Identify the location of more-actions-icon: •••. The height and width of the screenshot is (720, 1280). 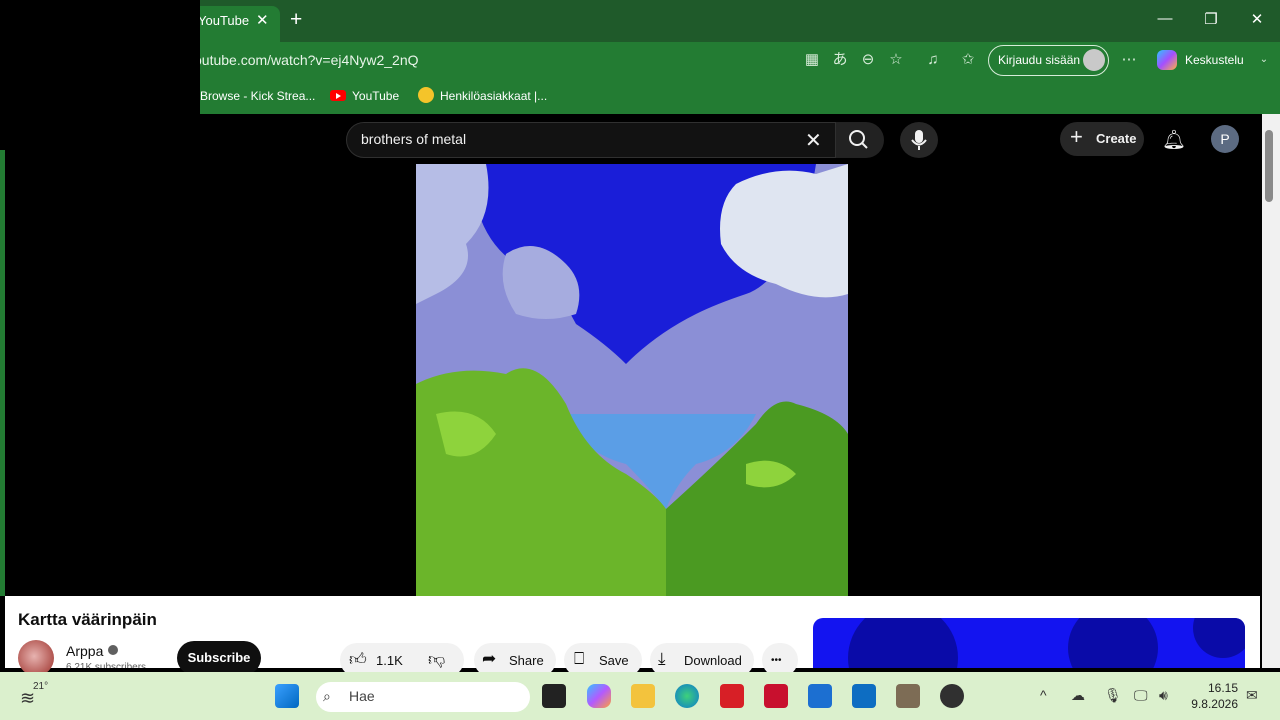
(776, 660).